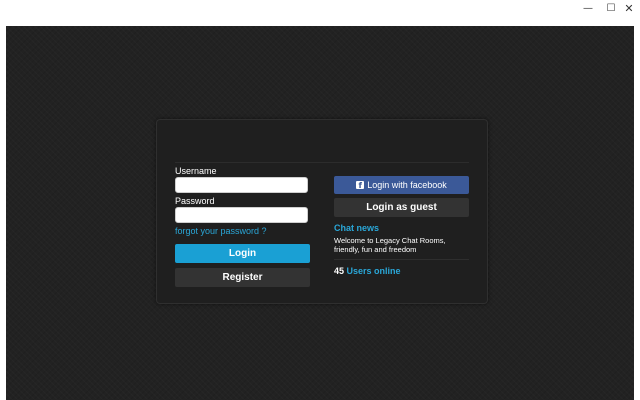 This screenshot has height=400, width=640. Describe the element at coordinates (242, 277) in the screenshot. I see `register-button: Register` at that location.